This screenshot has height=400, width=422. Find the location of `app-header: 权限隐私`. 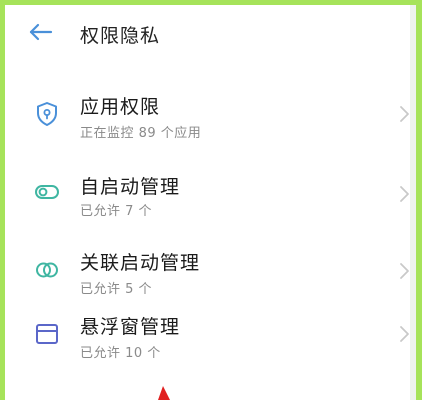

app-header: 权限隐私 is located at coordinates (207, 34).